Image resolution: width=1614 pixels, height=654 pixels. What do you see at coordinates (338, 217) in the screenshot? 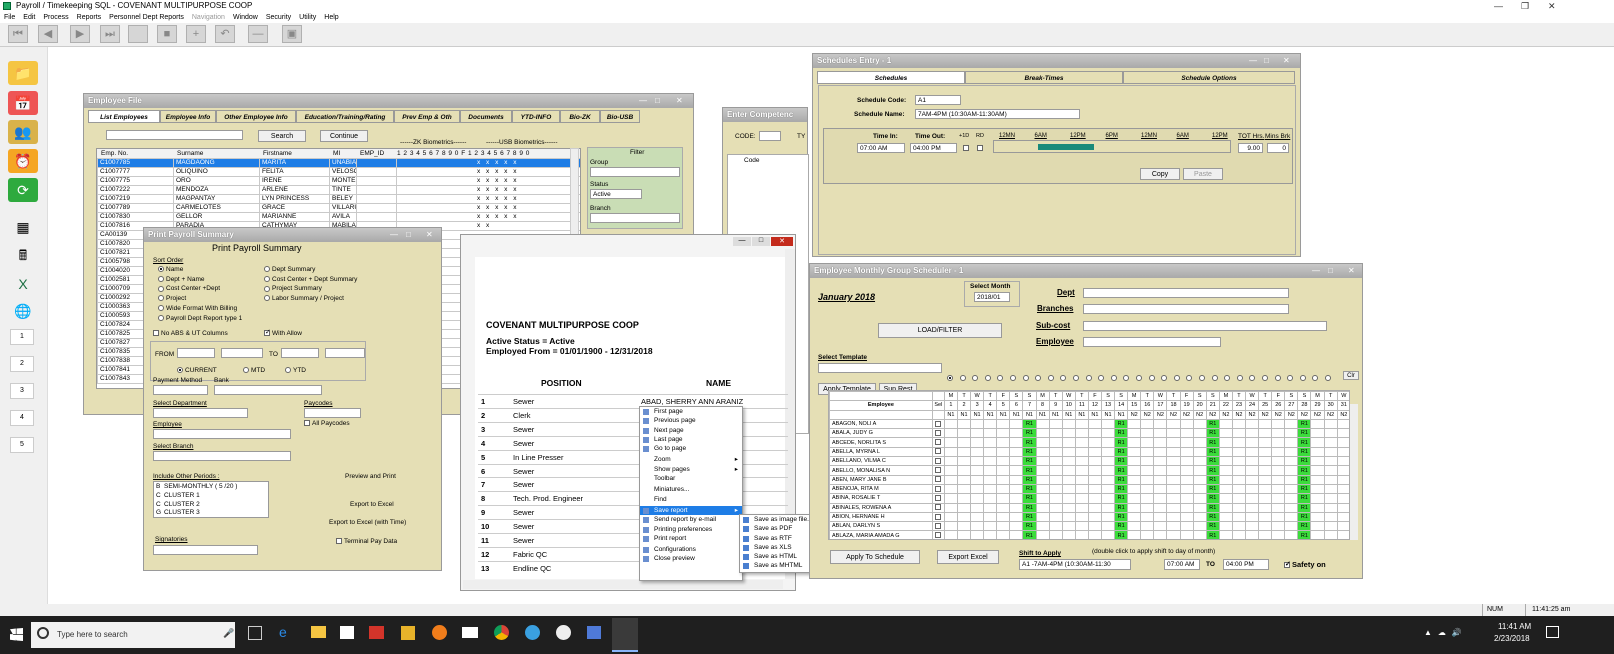
I see `table-row: C1007830 GELLOR MARIANNE AVILA x x x x x` at bounding box center [338, 217].